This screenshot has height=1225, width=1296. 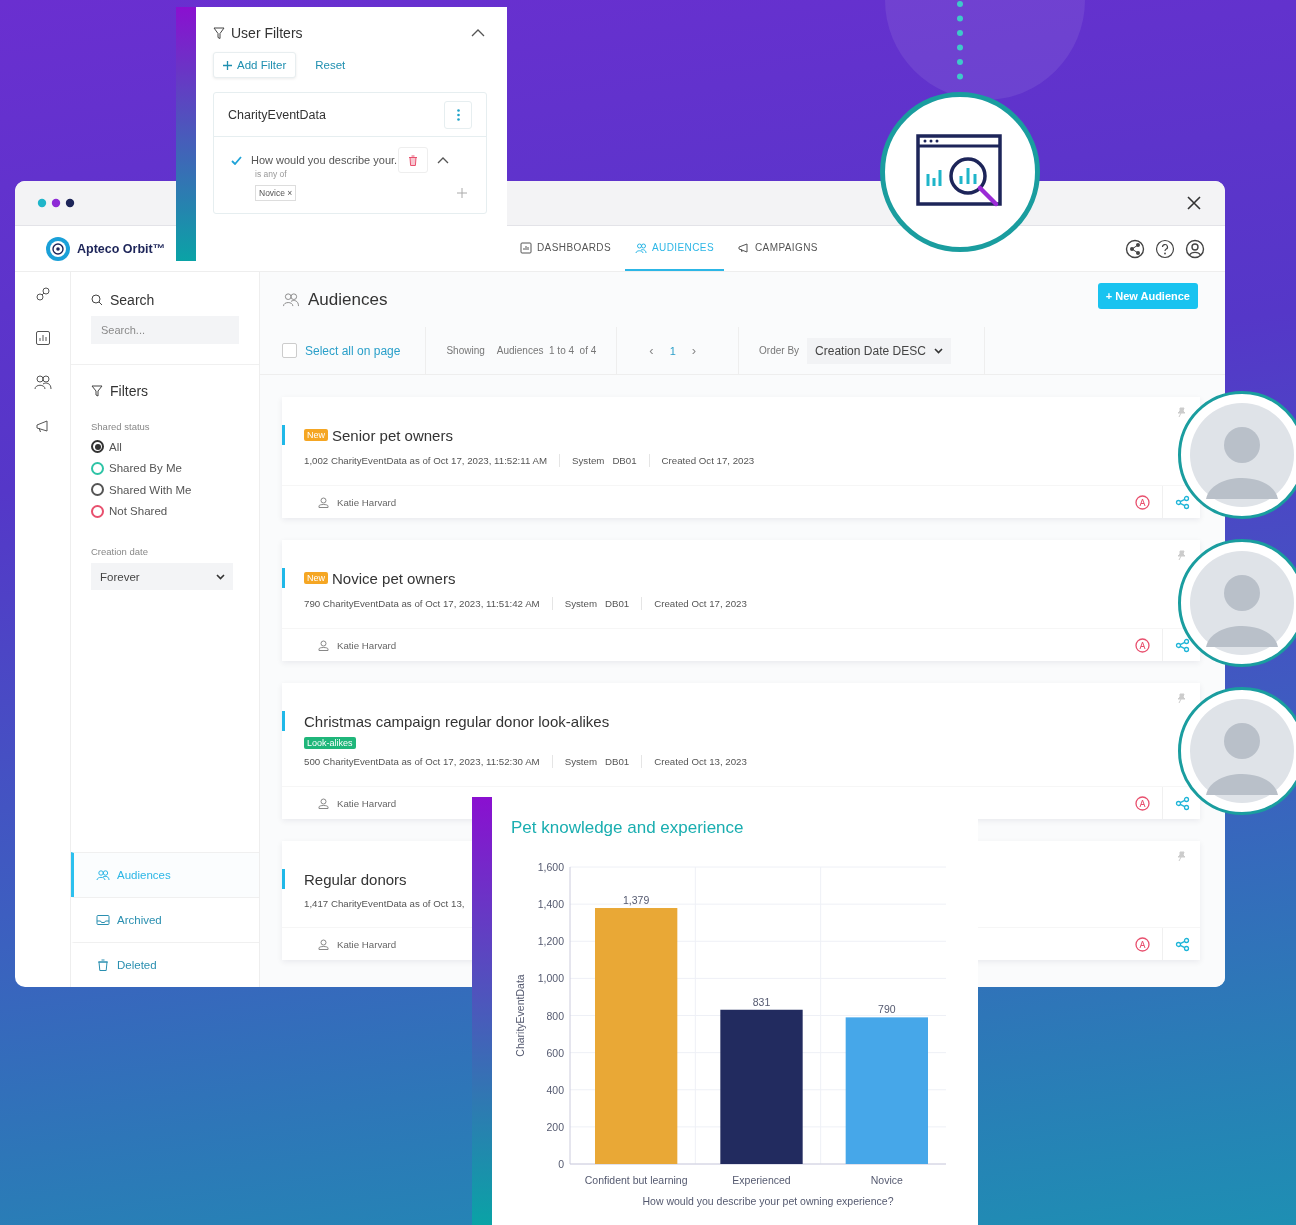 I want to click on trash-icon, so click(x=413, y=160).